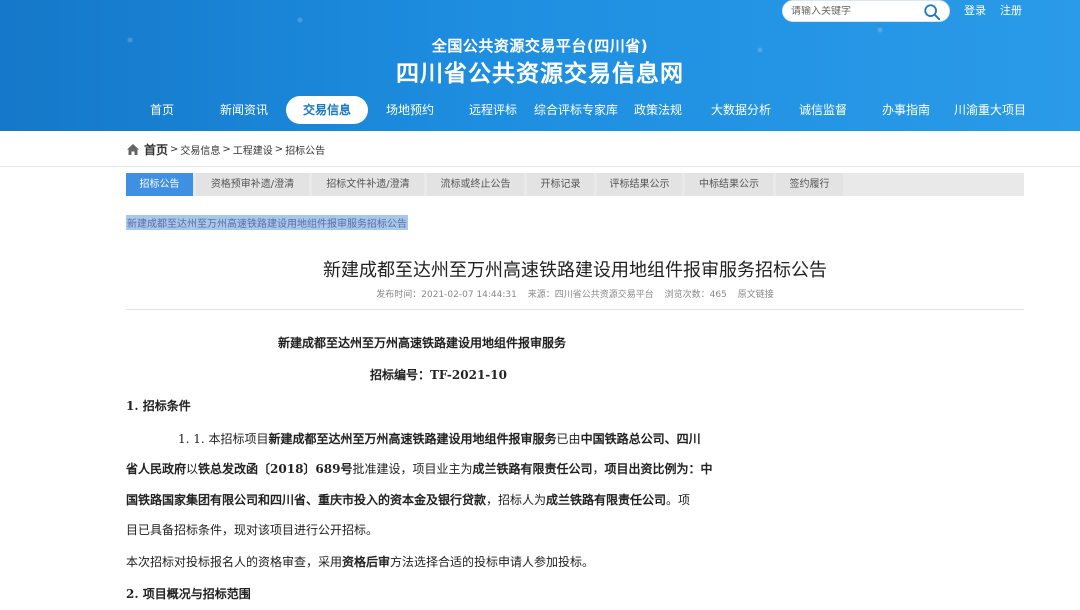 This screenshot has height=610, width=1080. What do you see at coordinates (540, 46) in the screenshot?
I see `site-subtitle: 全国公共资源交易平台(四川省)` at bounding box center [540, 46].